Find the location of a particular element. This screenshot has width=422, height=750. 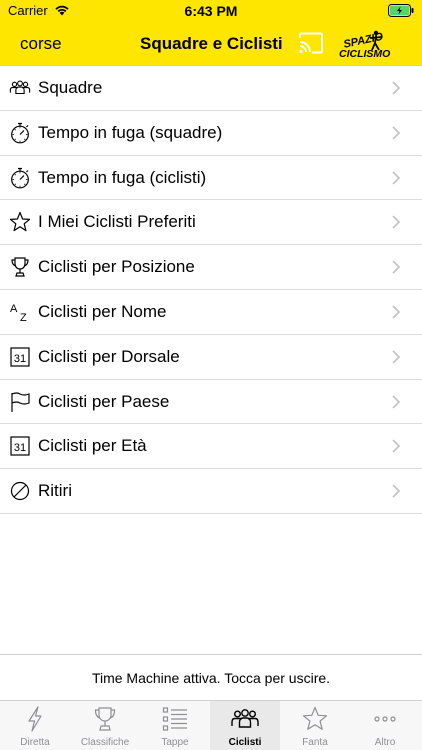

menu-item-label: Ritiri is located at coordinates (55, 491).